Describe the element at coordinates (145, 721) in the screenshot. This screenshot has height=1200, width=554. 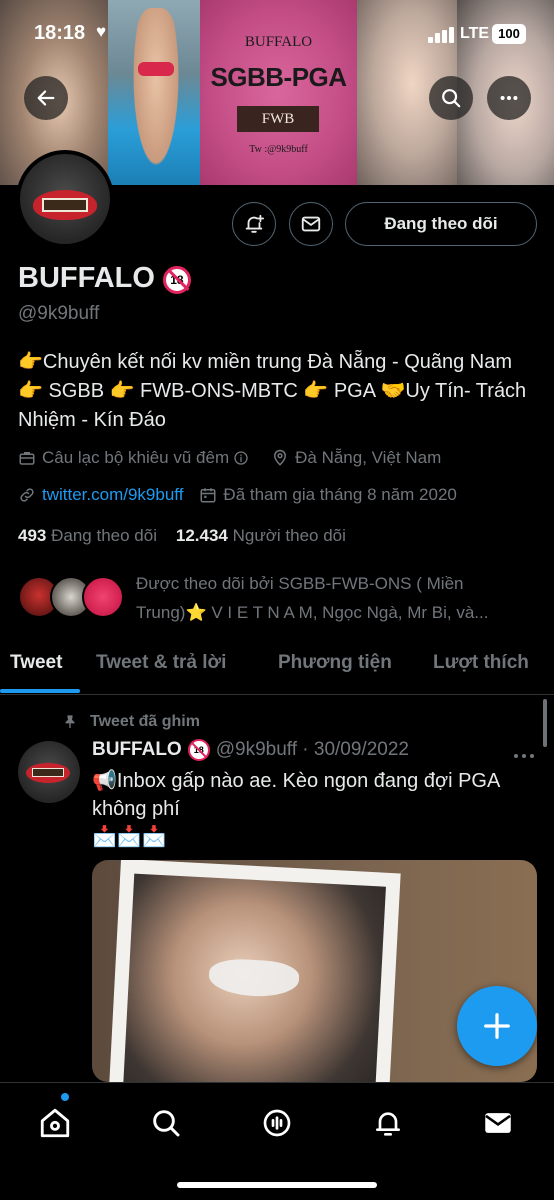
I see `pinned-label-text: Tweet đã ghim` at that location.